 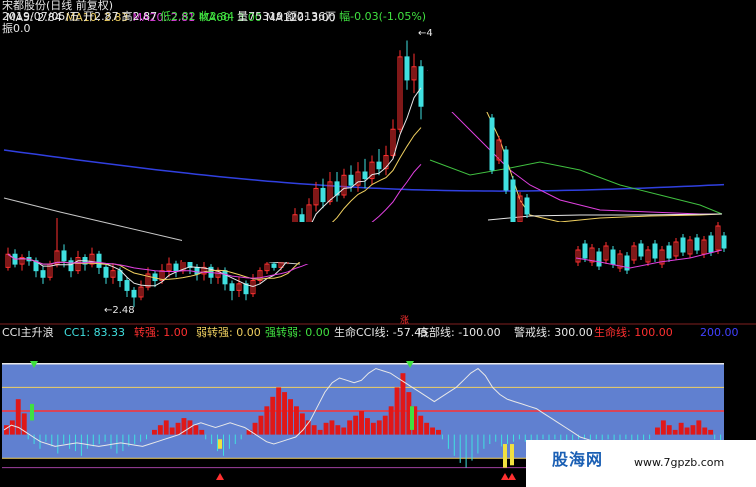 I want to click on watermark-url: www.7gpzb.com, so click(x=679, y=462).